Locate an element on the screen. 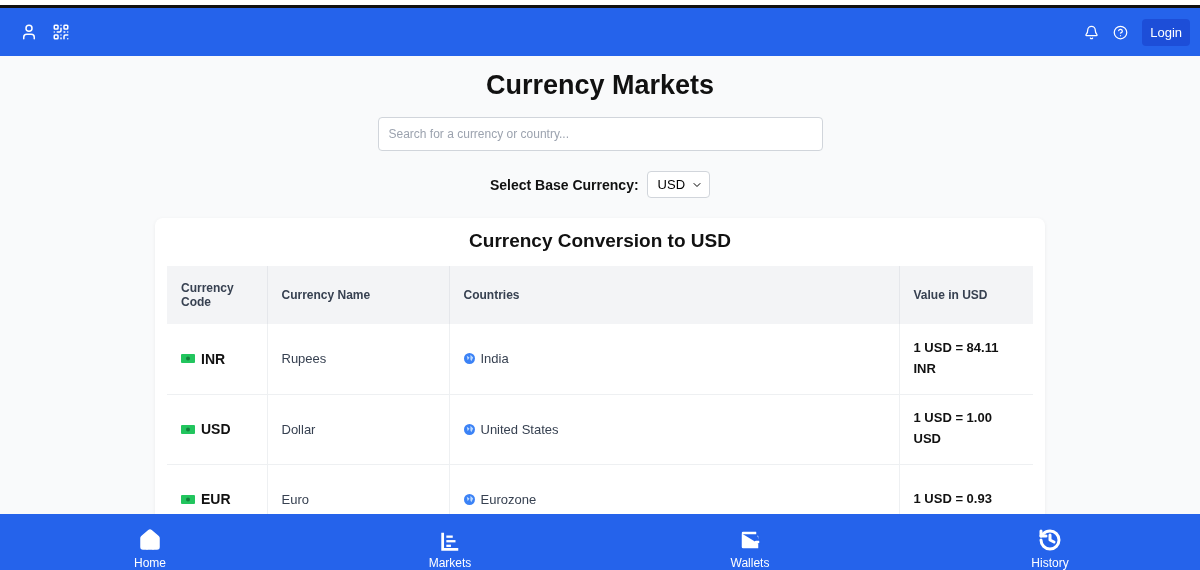  login-button: Login is located at coordinates (1166, 32).